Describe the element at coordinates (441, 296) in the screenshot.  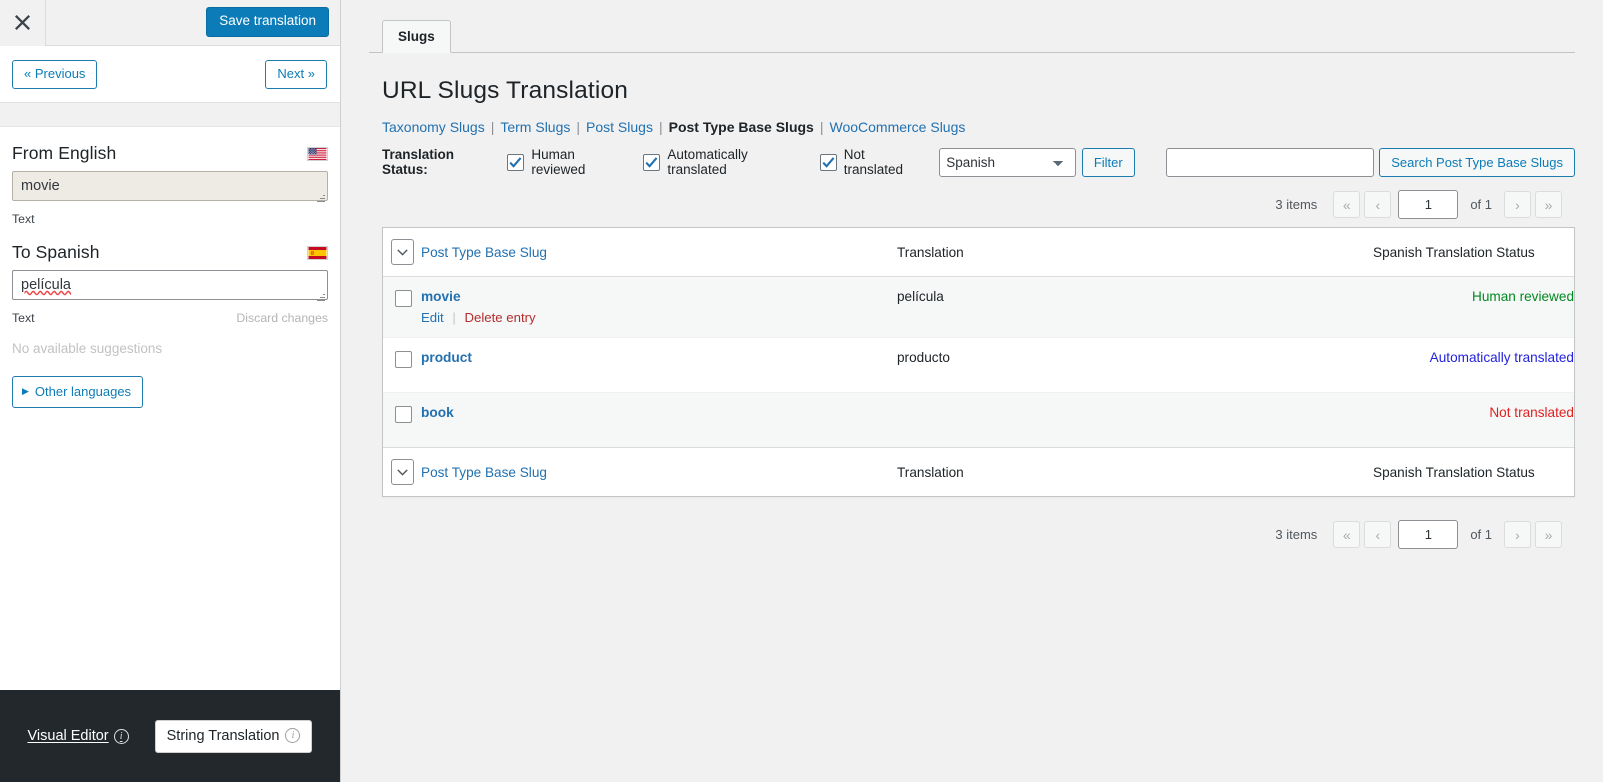
I see `row-slug-link: movie` at that location.